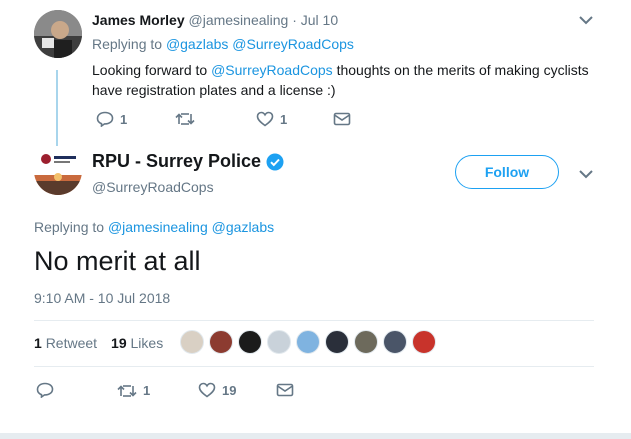  What do you see at coordinates (217, 390) in the screenshot?
I see `main-like-button: 19` at bounding box center [217, 390].